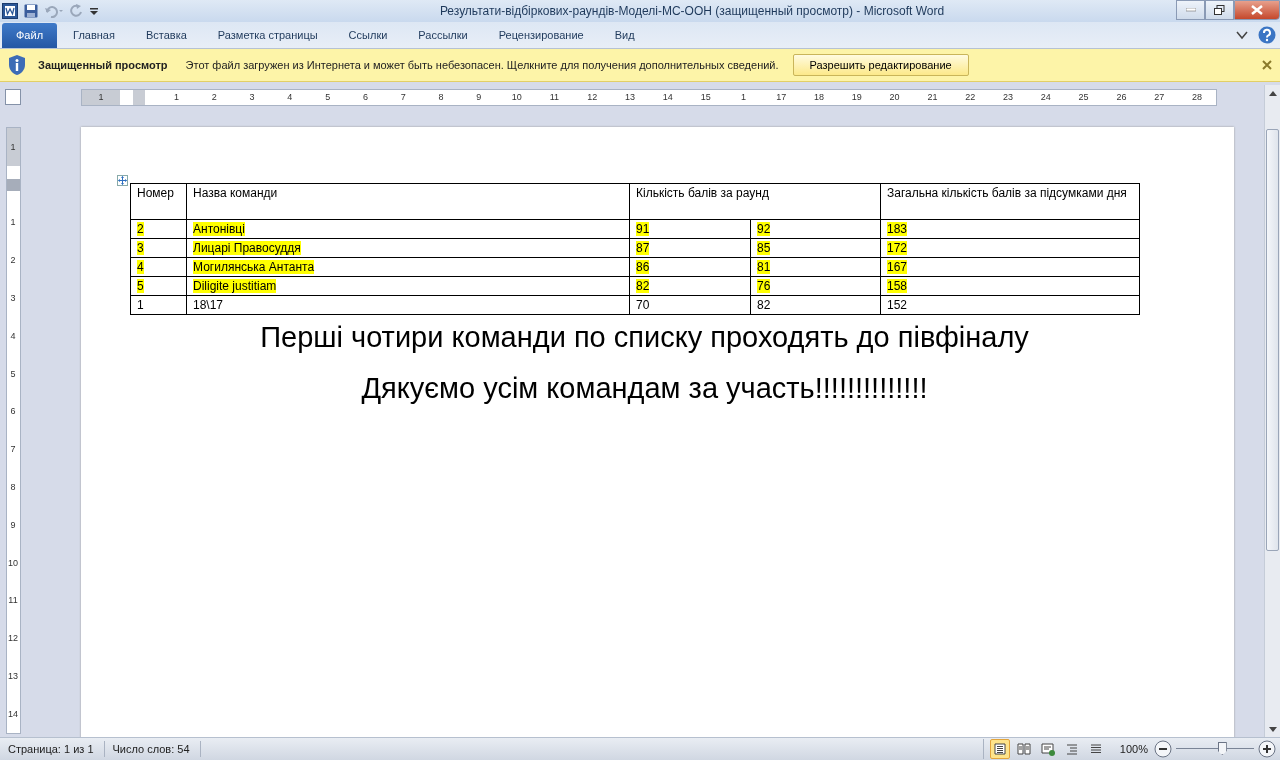 The image size is (1280, 760). What do you see at coordinates (644, 337) in the screenshot?
I see `body-text: Перші чотири команди по списку проходять до півфіналу` at bounding box center [644, 337].